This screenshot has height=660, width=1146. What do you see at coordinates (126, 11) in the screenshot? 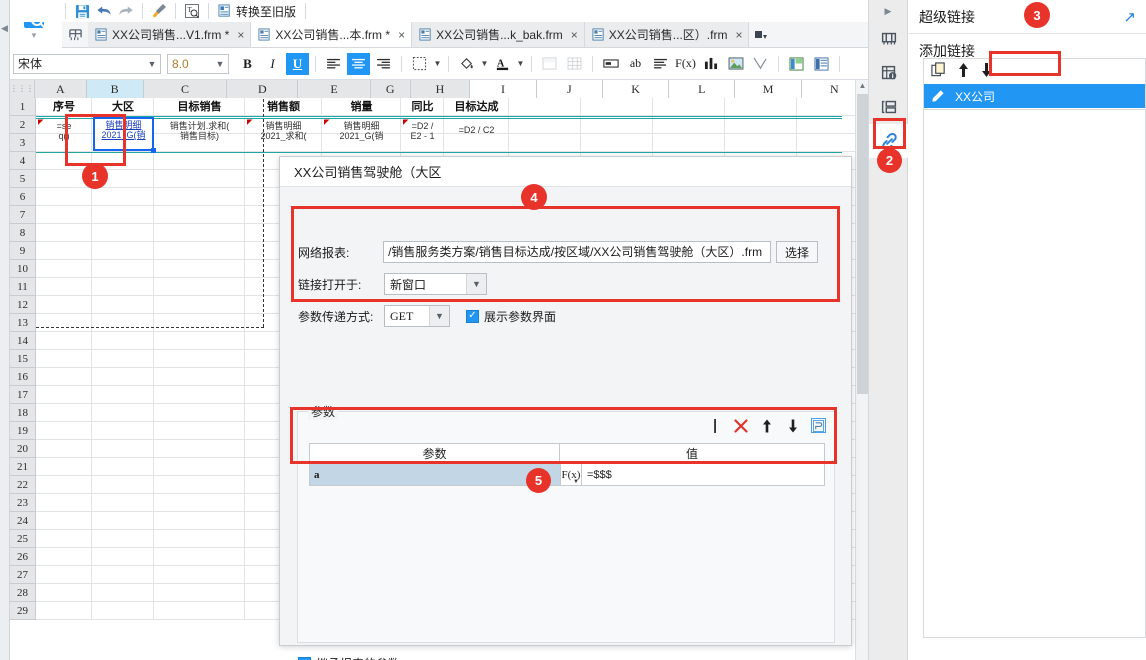
I see `redo-button` at bounding box center [126, 11].